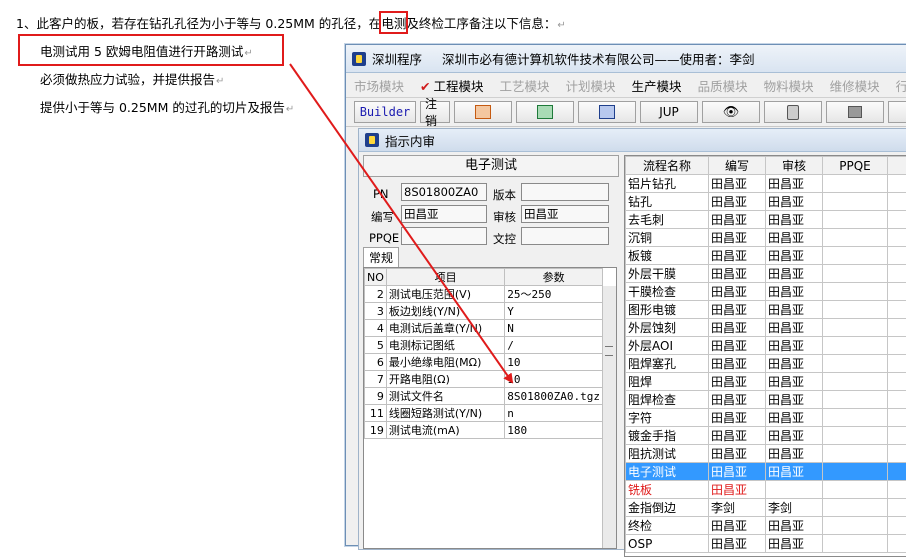 This screenshot has height=557, width=906. I want to click on review-field: 田昌亚, so click(565, 214).